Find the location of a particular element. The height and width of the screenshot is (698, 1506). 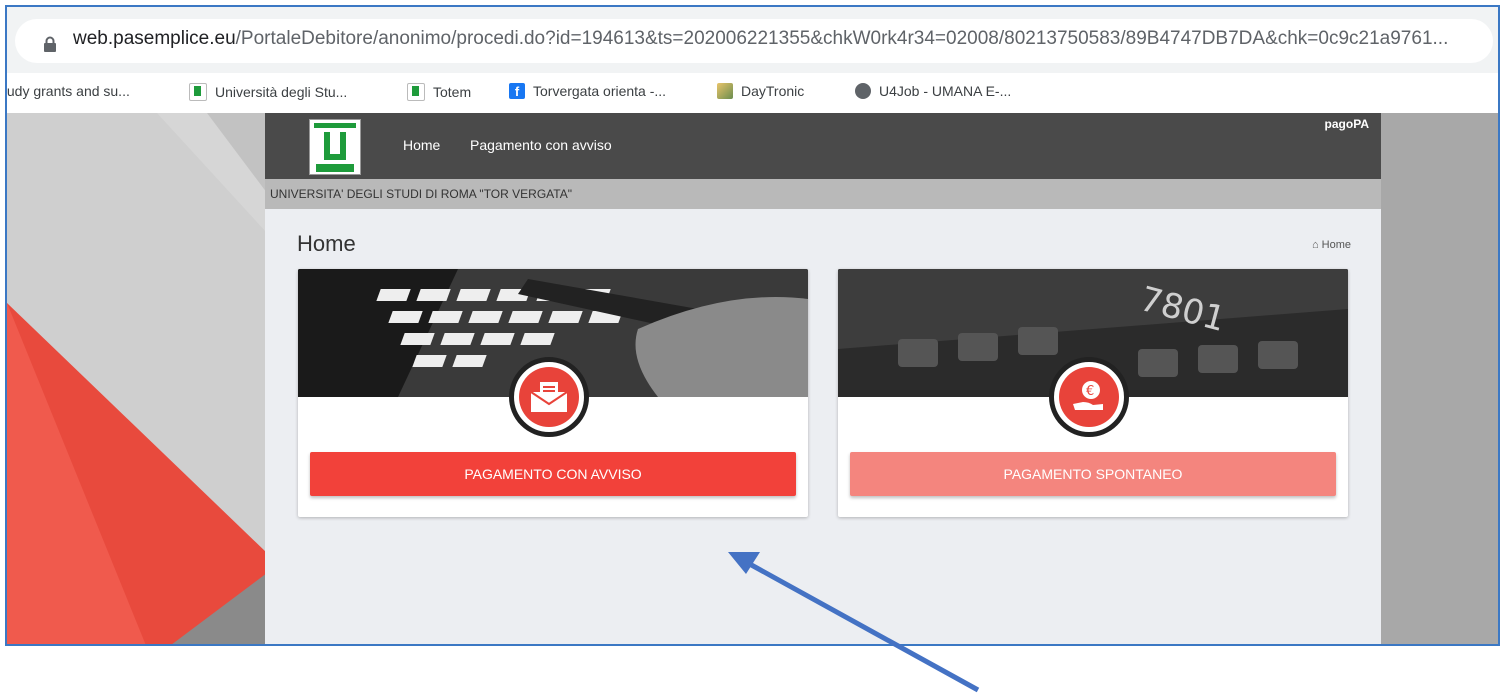

annotation-arrow is located at coordinates (854, 622).